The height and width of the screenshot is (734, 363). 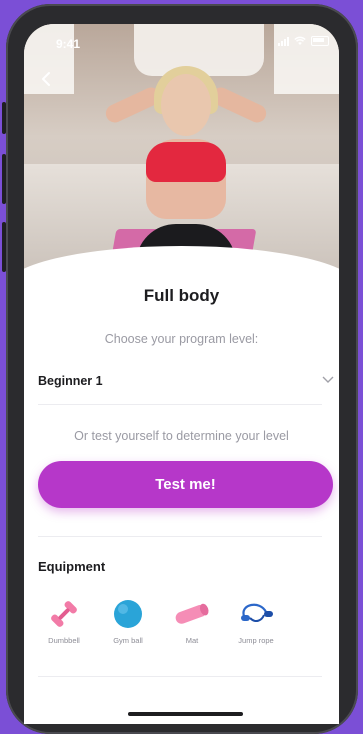 What do you see at coordinates (181, 339) in the screenshot?
I see `program-level-prompt: Choose your program level:` at bounding box center [181, 339].